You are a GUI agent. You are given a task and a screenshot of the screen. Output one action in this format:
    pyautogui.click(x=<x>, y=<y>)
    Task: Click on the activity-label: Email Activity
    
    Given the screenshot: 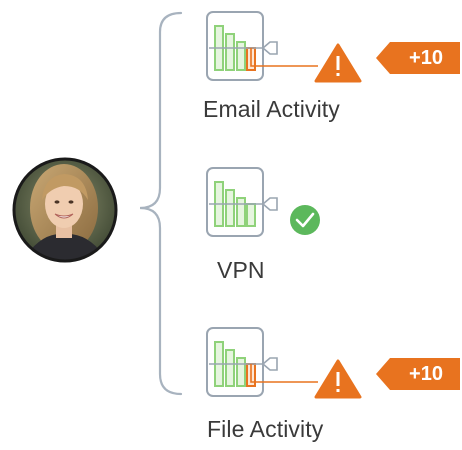 What is the action you would take?
    pyautogui.click(x=271, y=109)
    